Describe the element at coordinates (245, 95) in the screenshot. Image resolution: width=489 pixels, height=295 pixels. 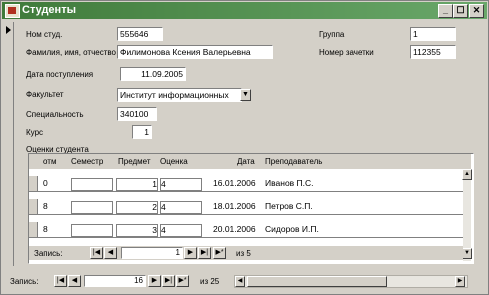
I see `faculty-dropdown-arrow-icon: ▼` at that location.